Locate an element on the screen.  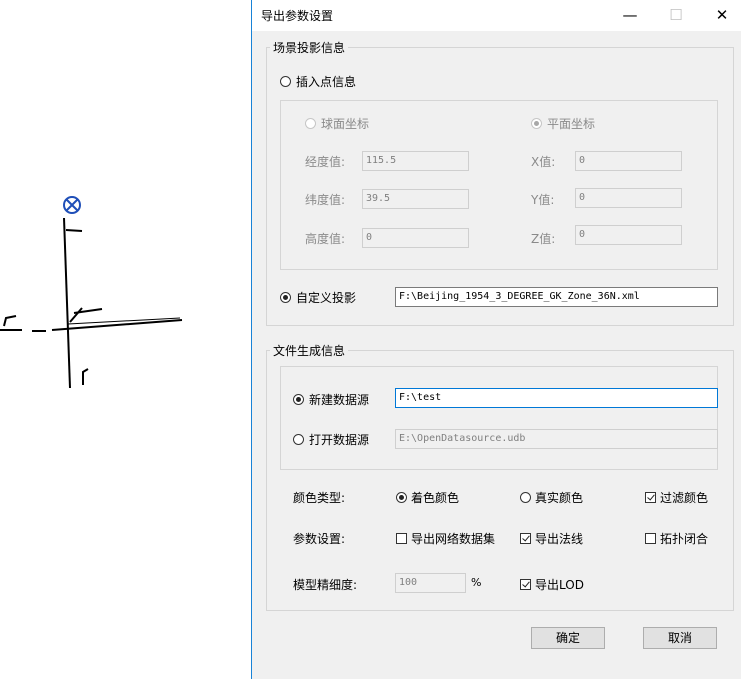
true-color-radio is located at coordinates (525, 497).